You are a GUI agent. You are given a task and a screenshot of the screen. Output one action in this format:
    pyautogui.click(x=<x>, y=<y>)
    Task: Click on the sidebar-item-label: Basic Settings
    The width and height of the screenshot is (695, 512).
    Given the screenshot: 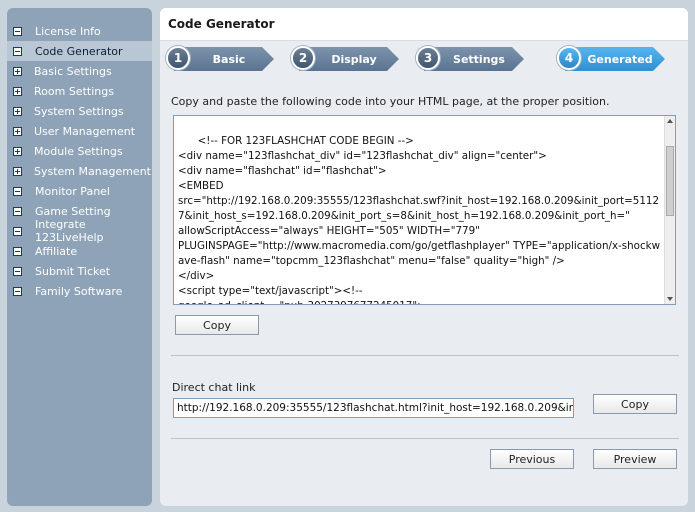 What is the action you would take?
    pyautogui.click(x=73, y=71)
    